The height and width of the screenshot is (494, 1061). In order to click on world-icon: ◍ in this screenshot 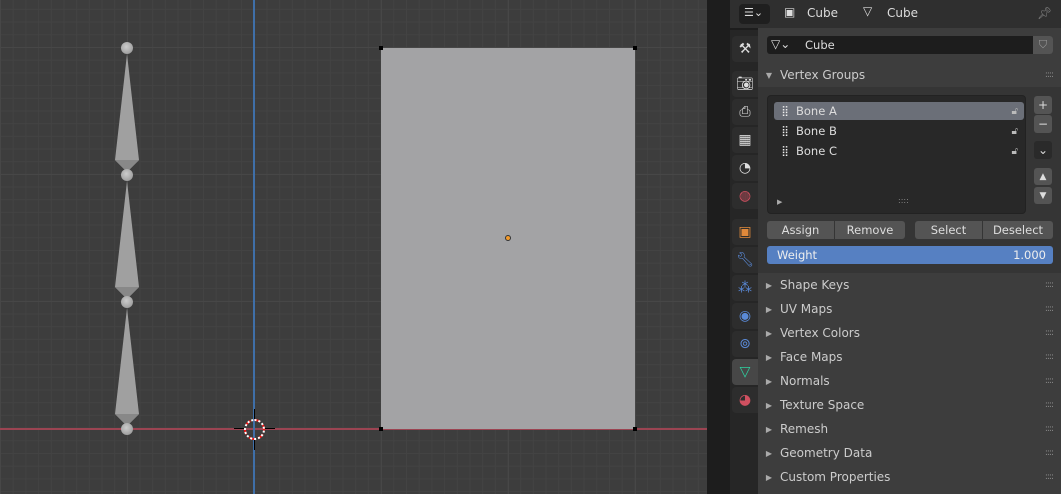, I will do `click(745, 196)`.